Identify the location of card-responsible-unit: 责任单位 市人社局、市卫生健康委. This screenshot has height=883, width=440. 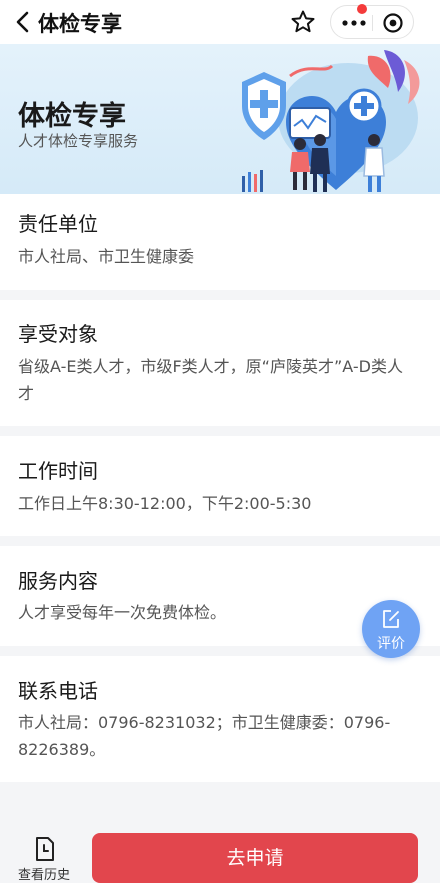
(220, 242).